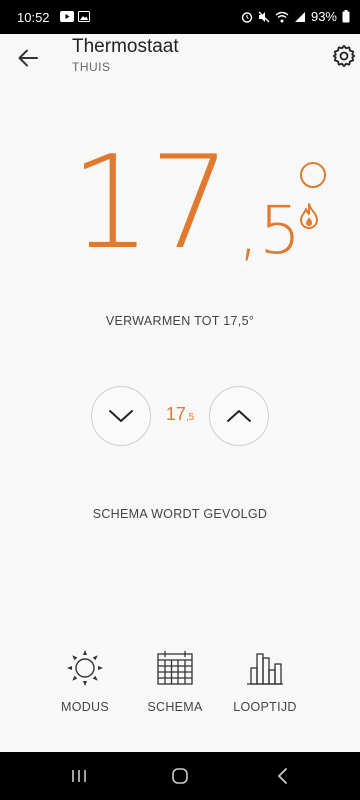  I want to click on system-status-icons: 93%, so click(295, 16).